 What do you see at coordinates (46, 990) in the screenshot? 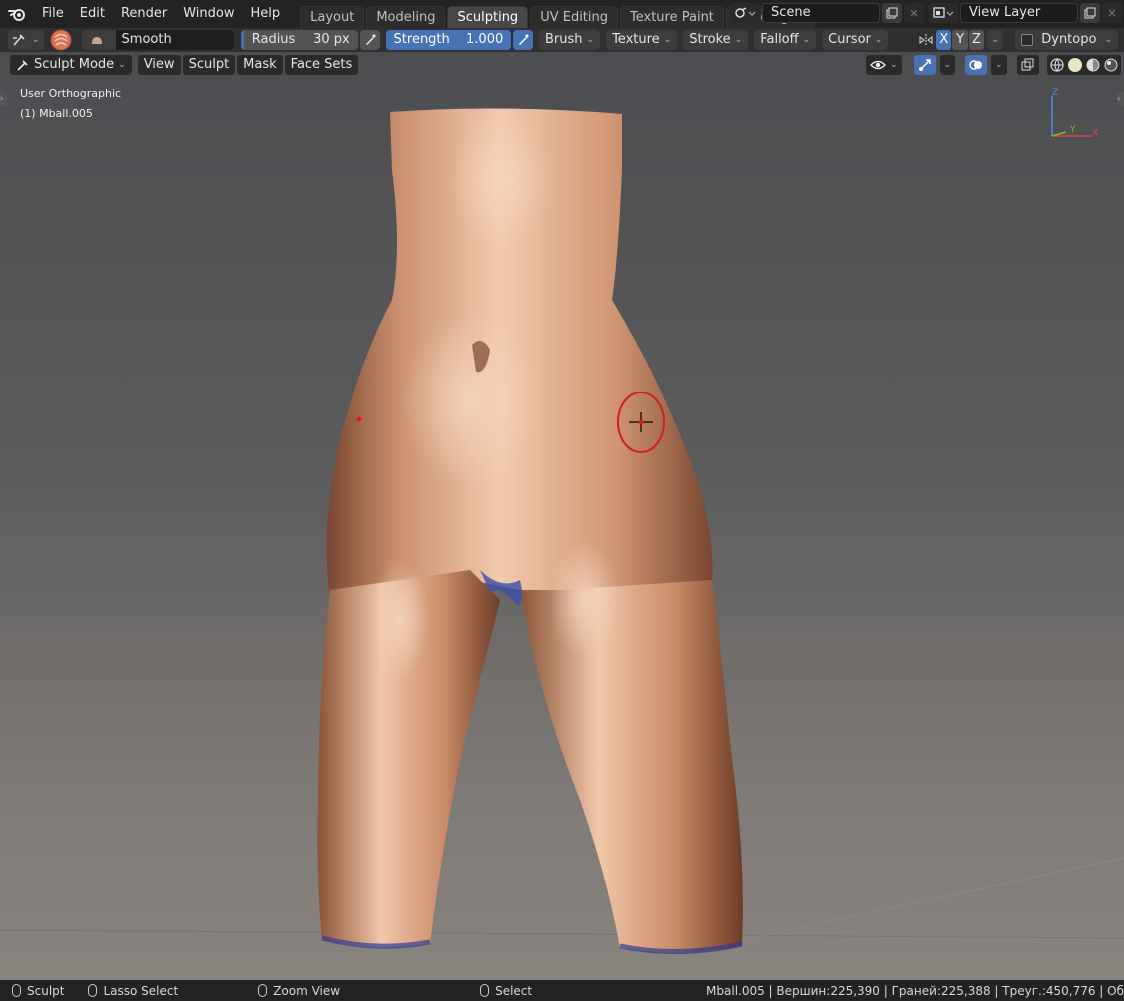
I see `status-hint-label: Sculpt` at bounding box center [46, 990].